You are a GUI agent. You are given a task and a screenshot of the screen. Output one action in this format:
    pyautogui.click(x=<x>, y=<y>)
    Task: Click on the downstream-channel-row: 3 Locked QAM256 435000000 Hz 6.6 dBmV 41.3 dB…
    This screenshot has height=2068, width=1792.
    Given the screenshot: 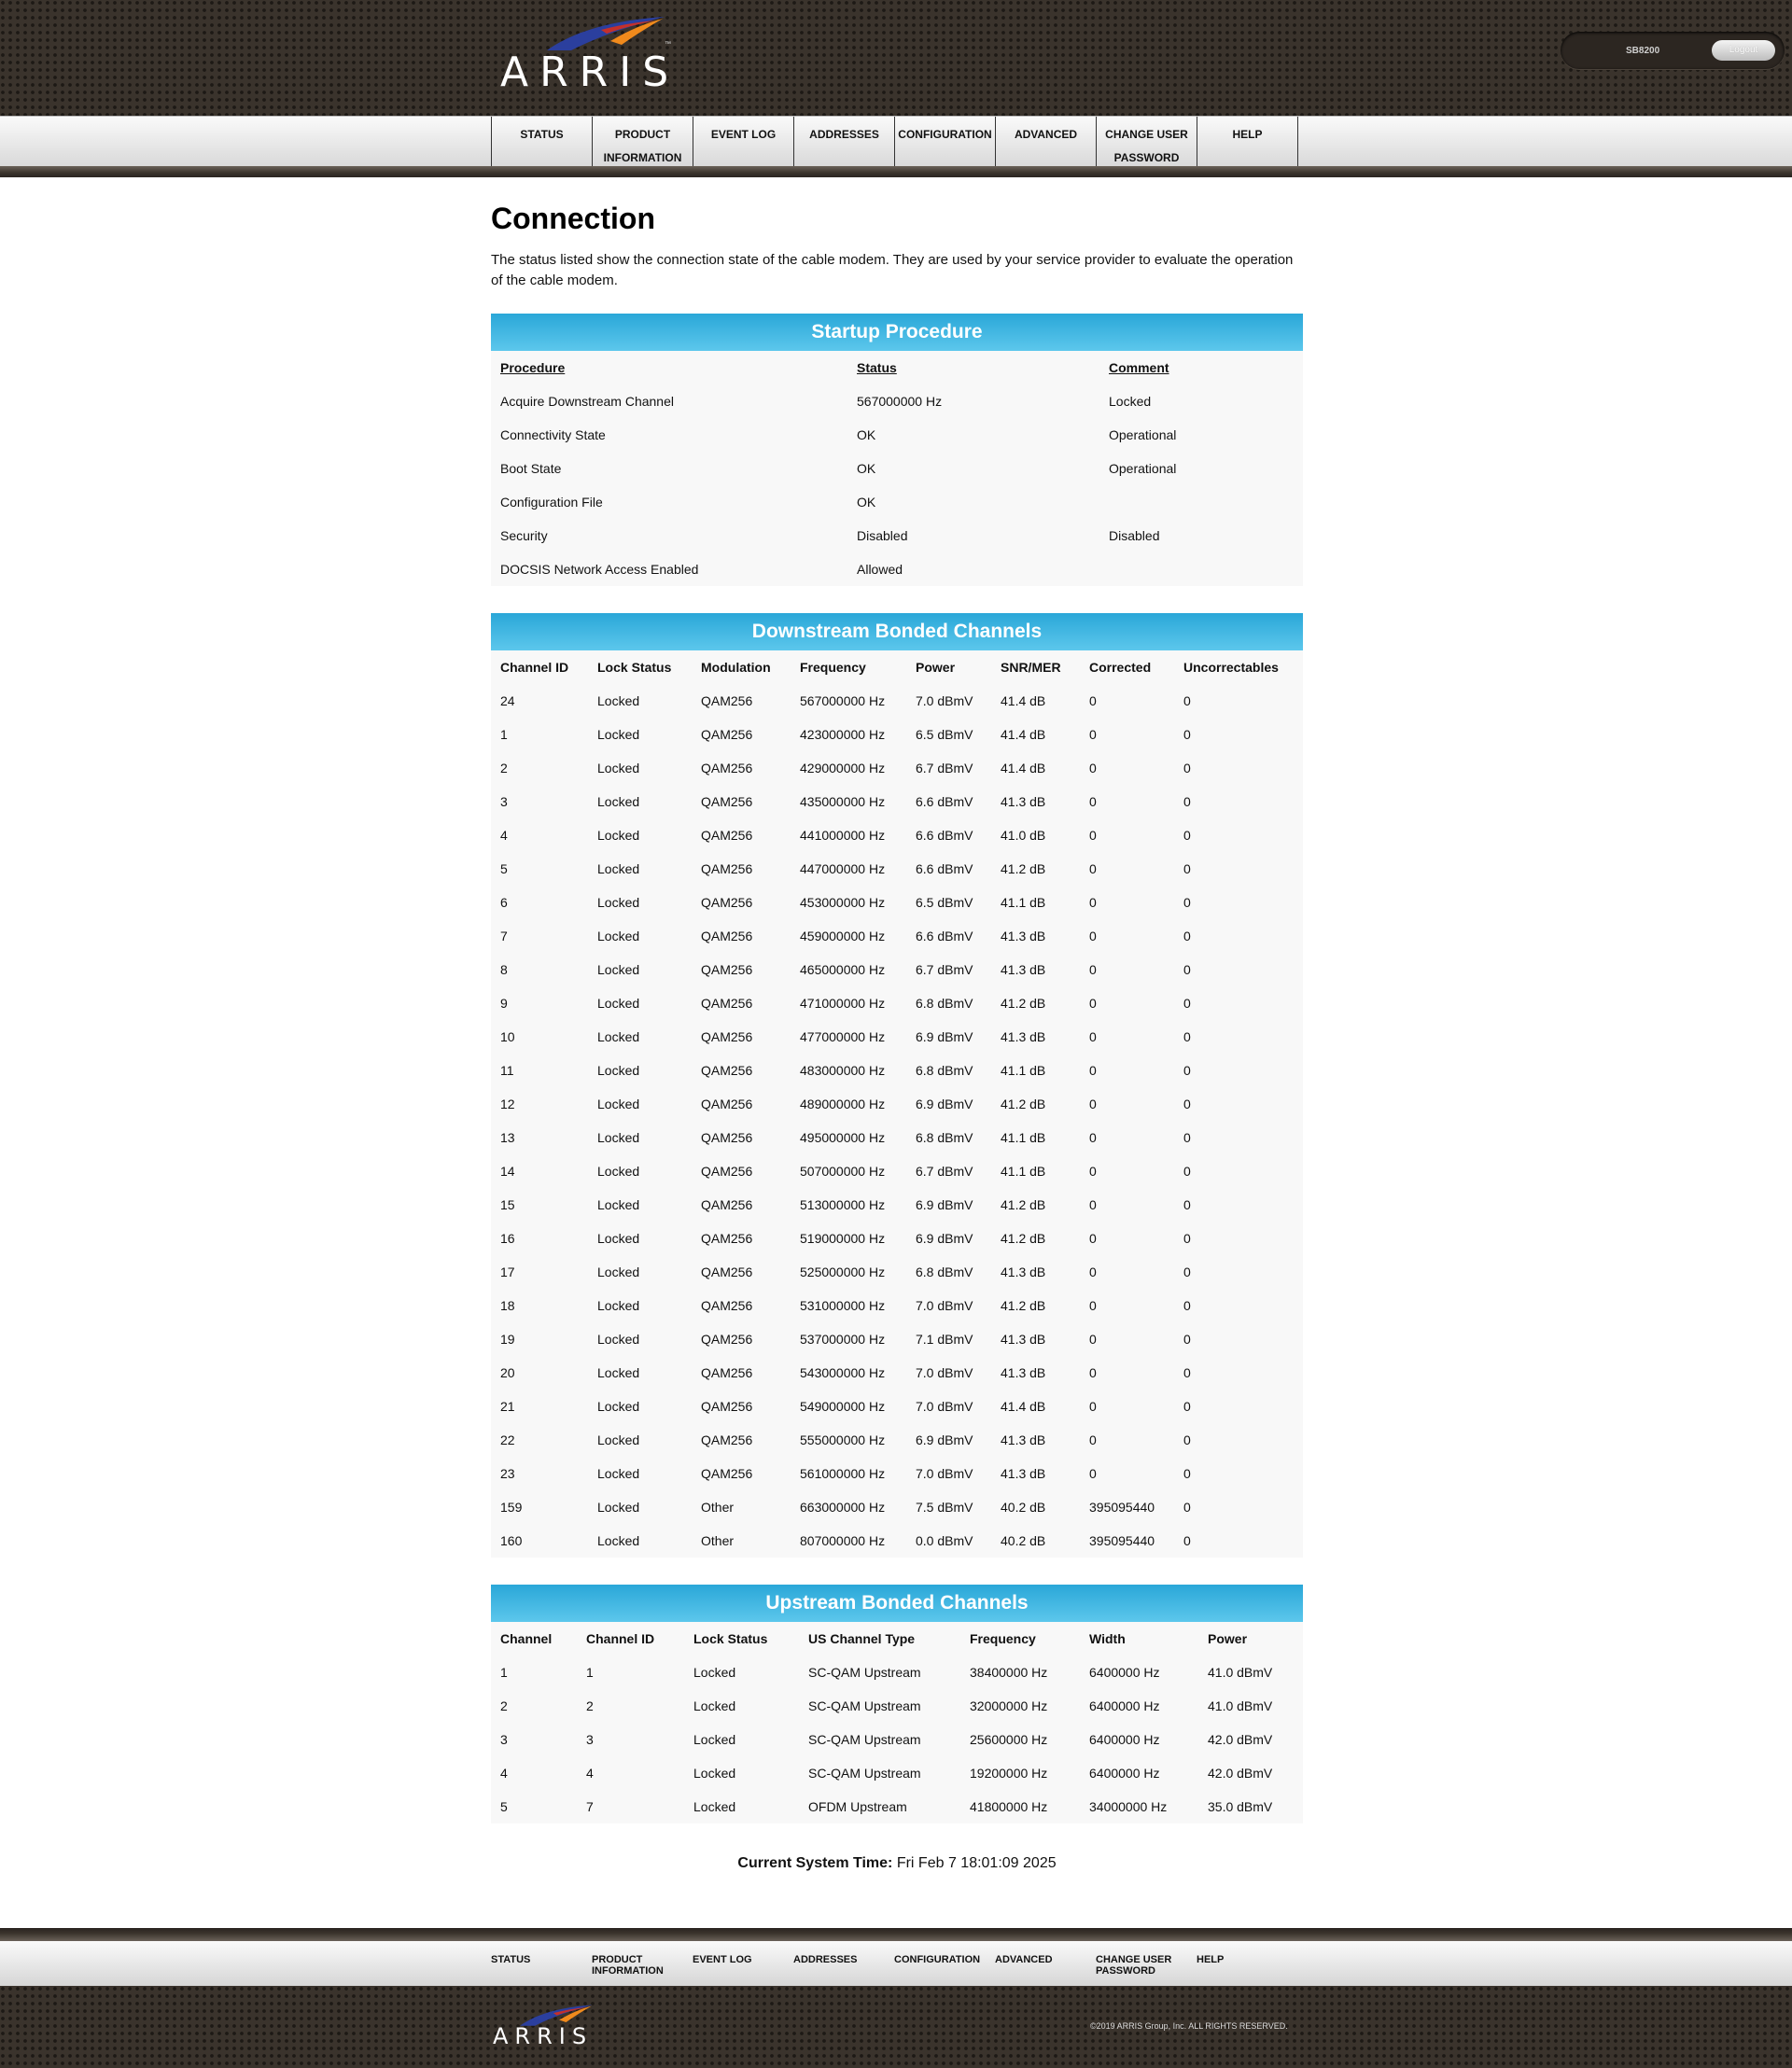 What is the action you would take?
    pyautogui.click(x=897, y=801)
    